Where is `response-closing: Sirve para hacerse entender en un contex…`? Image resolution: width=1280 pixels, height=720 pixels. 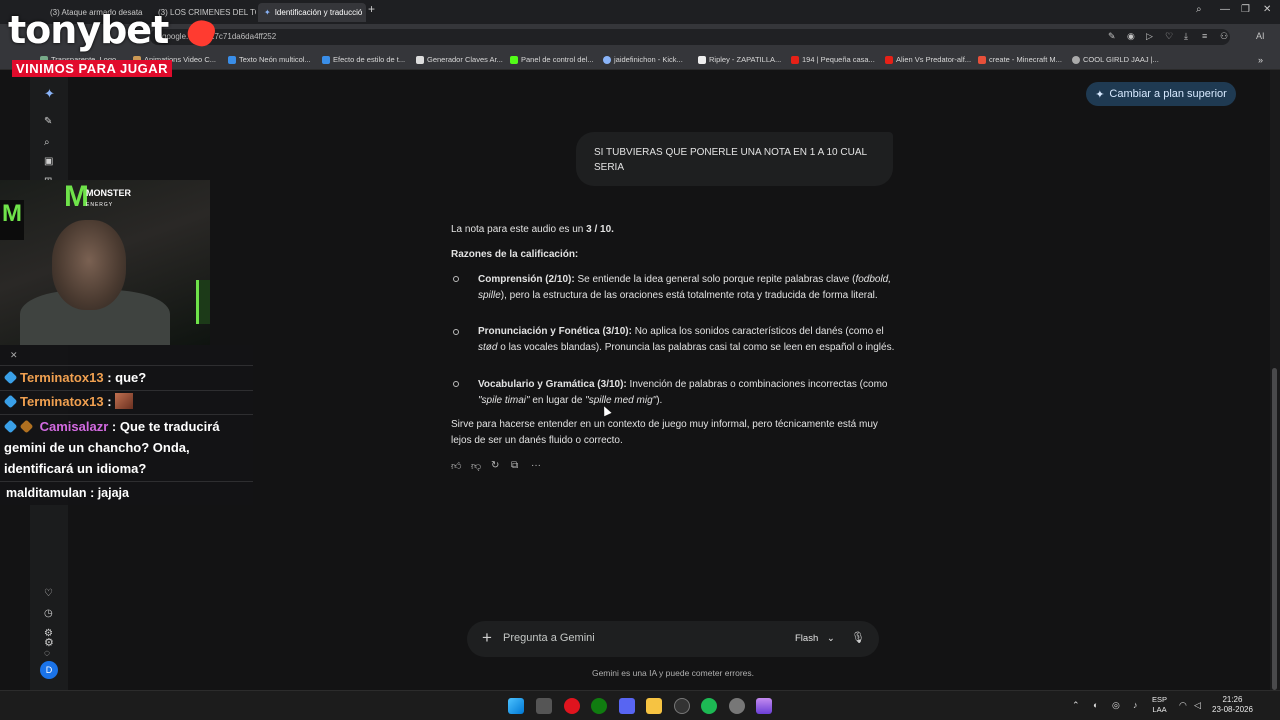 response-closing: Sirve para hacerse entender en un contex… is located at coordinates (666, 432).